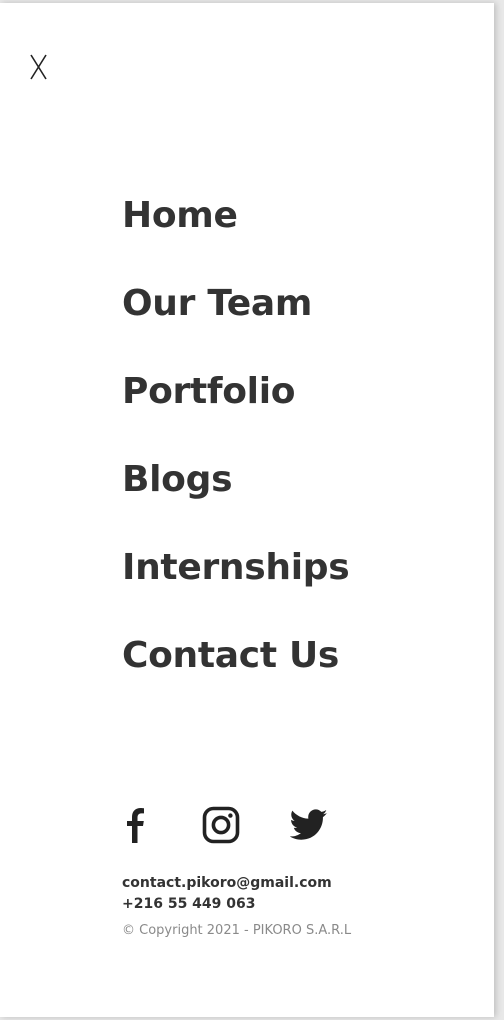  What do you see at coordinates (236, 883) in the screenshot?
I see `contact-email: contact.pikoro@gmail.com` at bounding box center [236, 883].